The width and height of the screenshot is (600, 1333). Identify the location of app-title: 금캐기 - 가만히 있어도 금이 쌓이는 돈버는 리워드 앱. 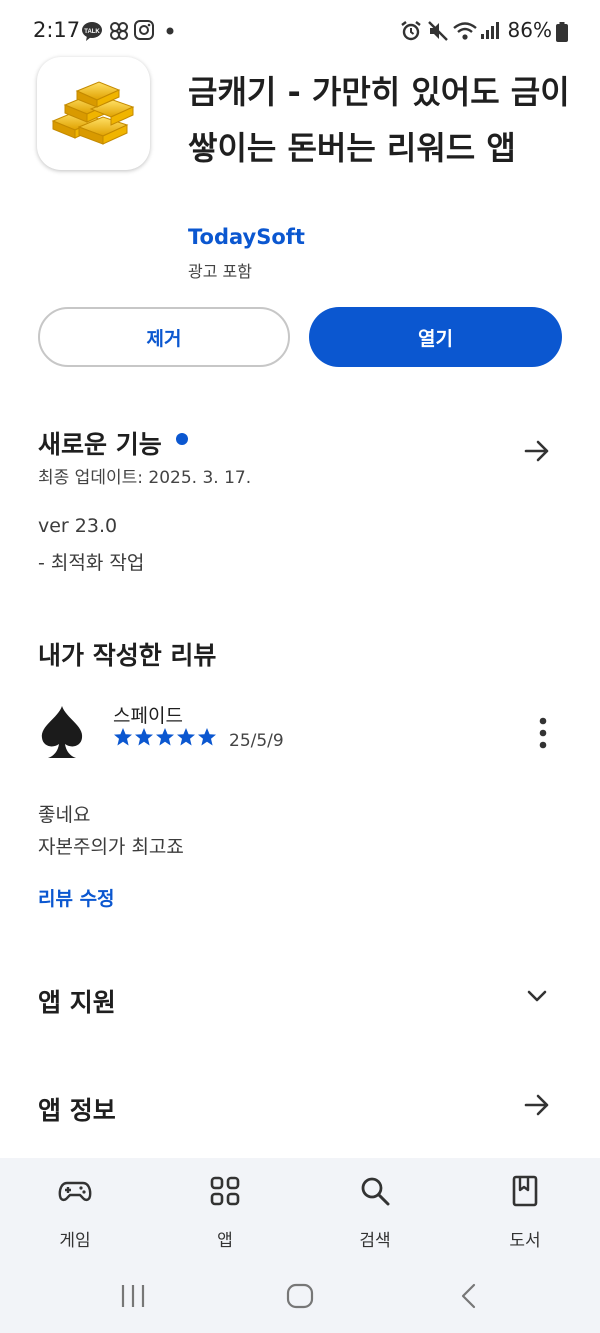
(379, 120).